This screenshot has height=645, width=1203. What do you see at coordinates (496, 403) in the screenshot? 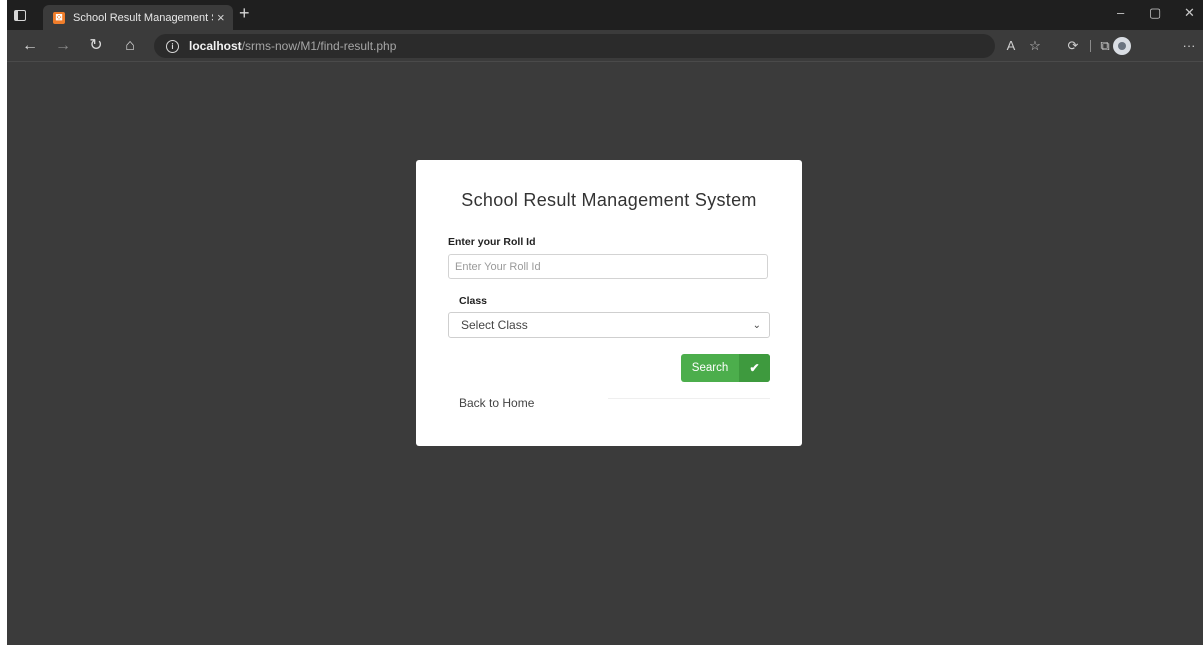
I see `back-to-home-link: Back to Home` at bounding box center [496, 403].